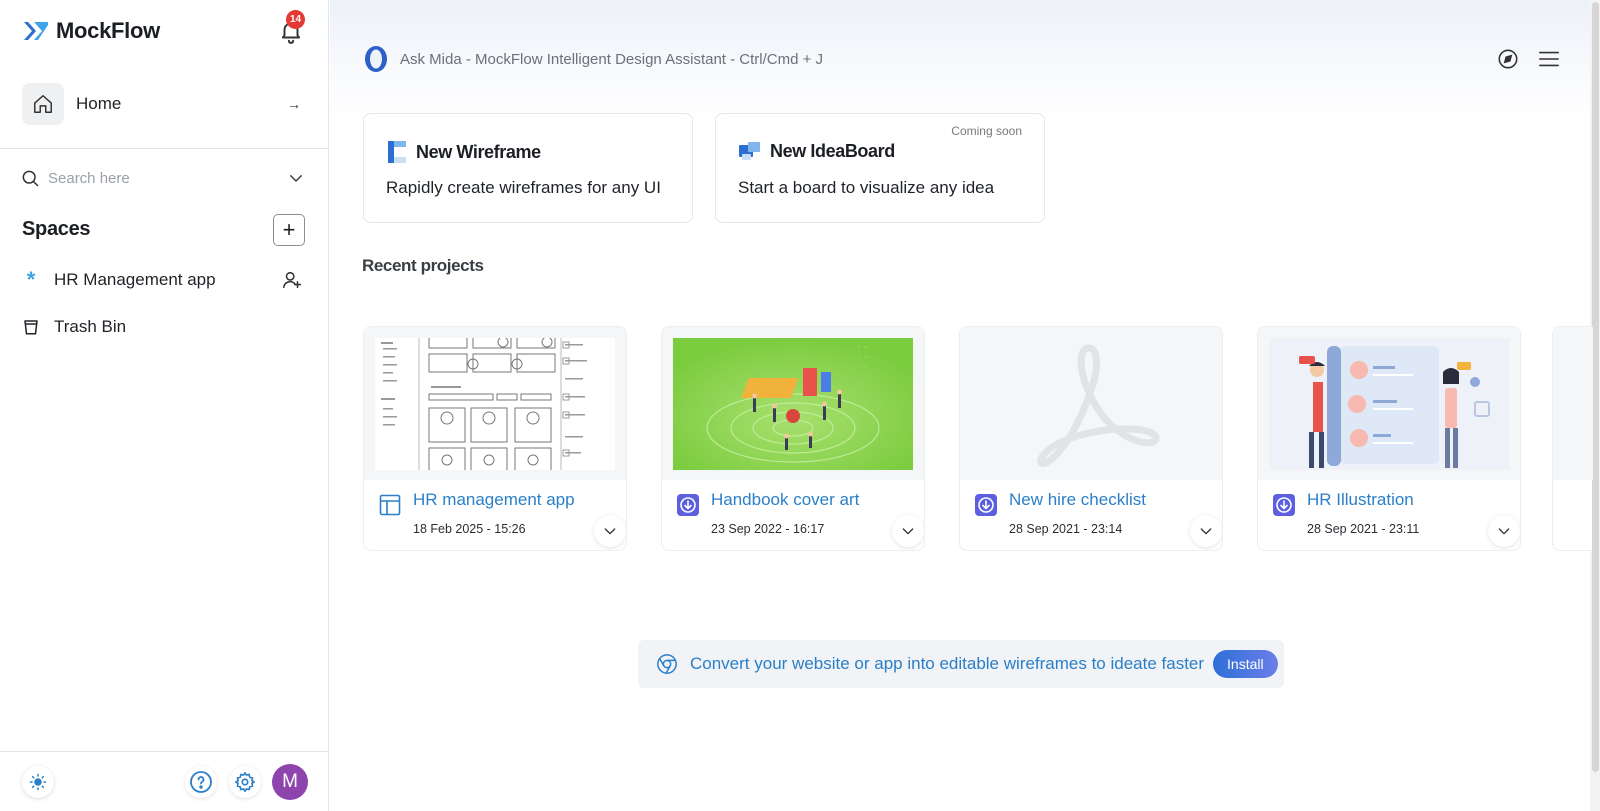 Image resolution: width=1600 pixels, height=811 pixels. I want to click on help-icon, so click(201, 782).